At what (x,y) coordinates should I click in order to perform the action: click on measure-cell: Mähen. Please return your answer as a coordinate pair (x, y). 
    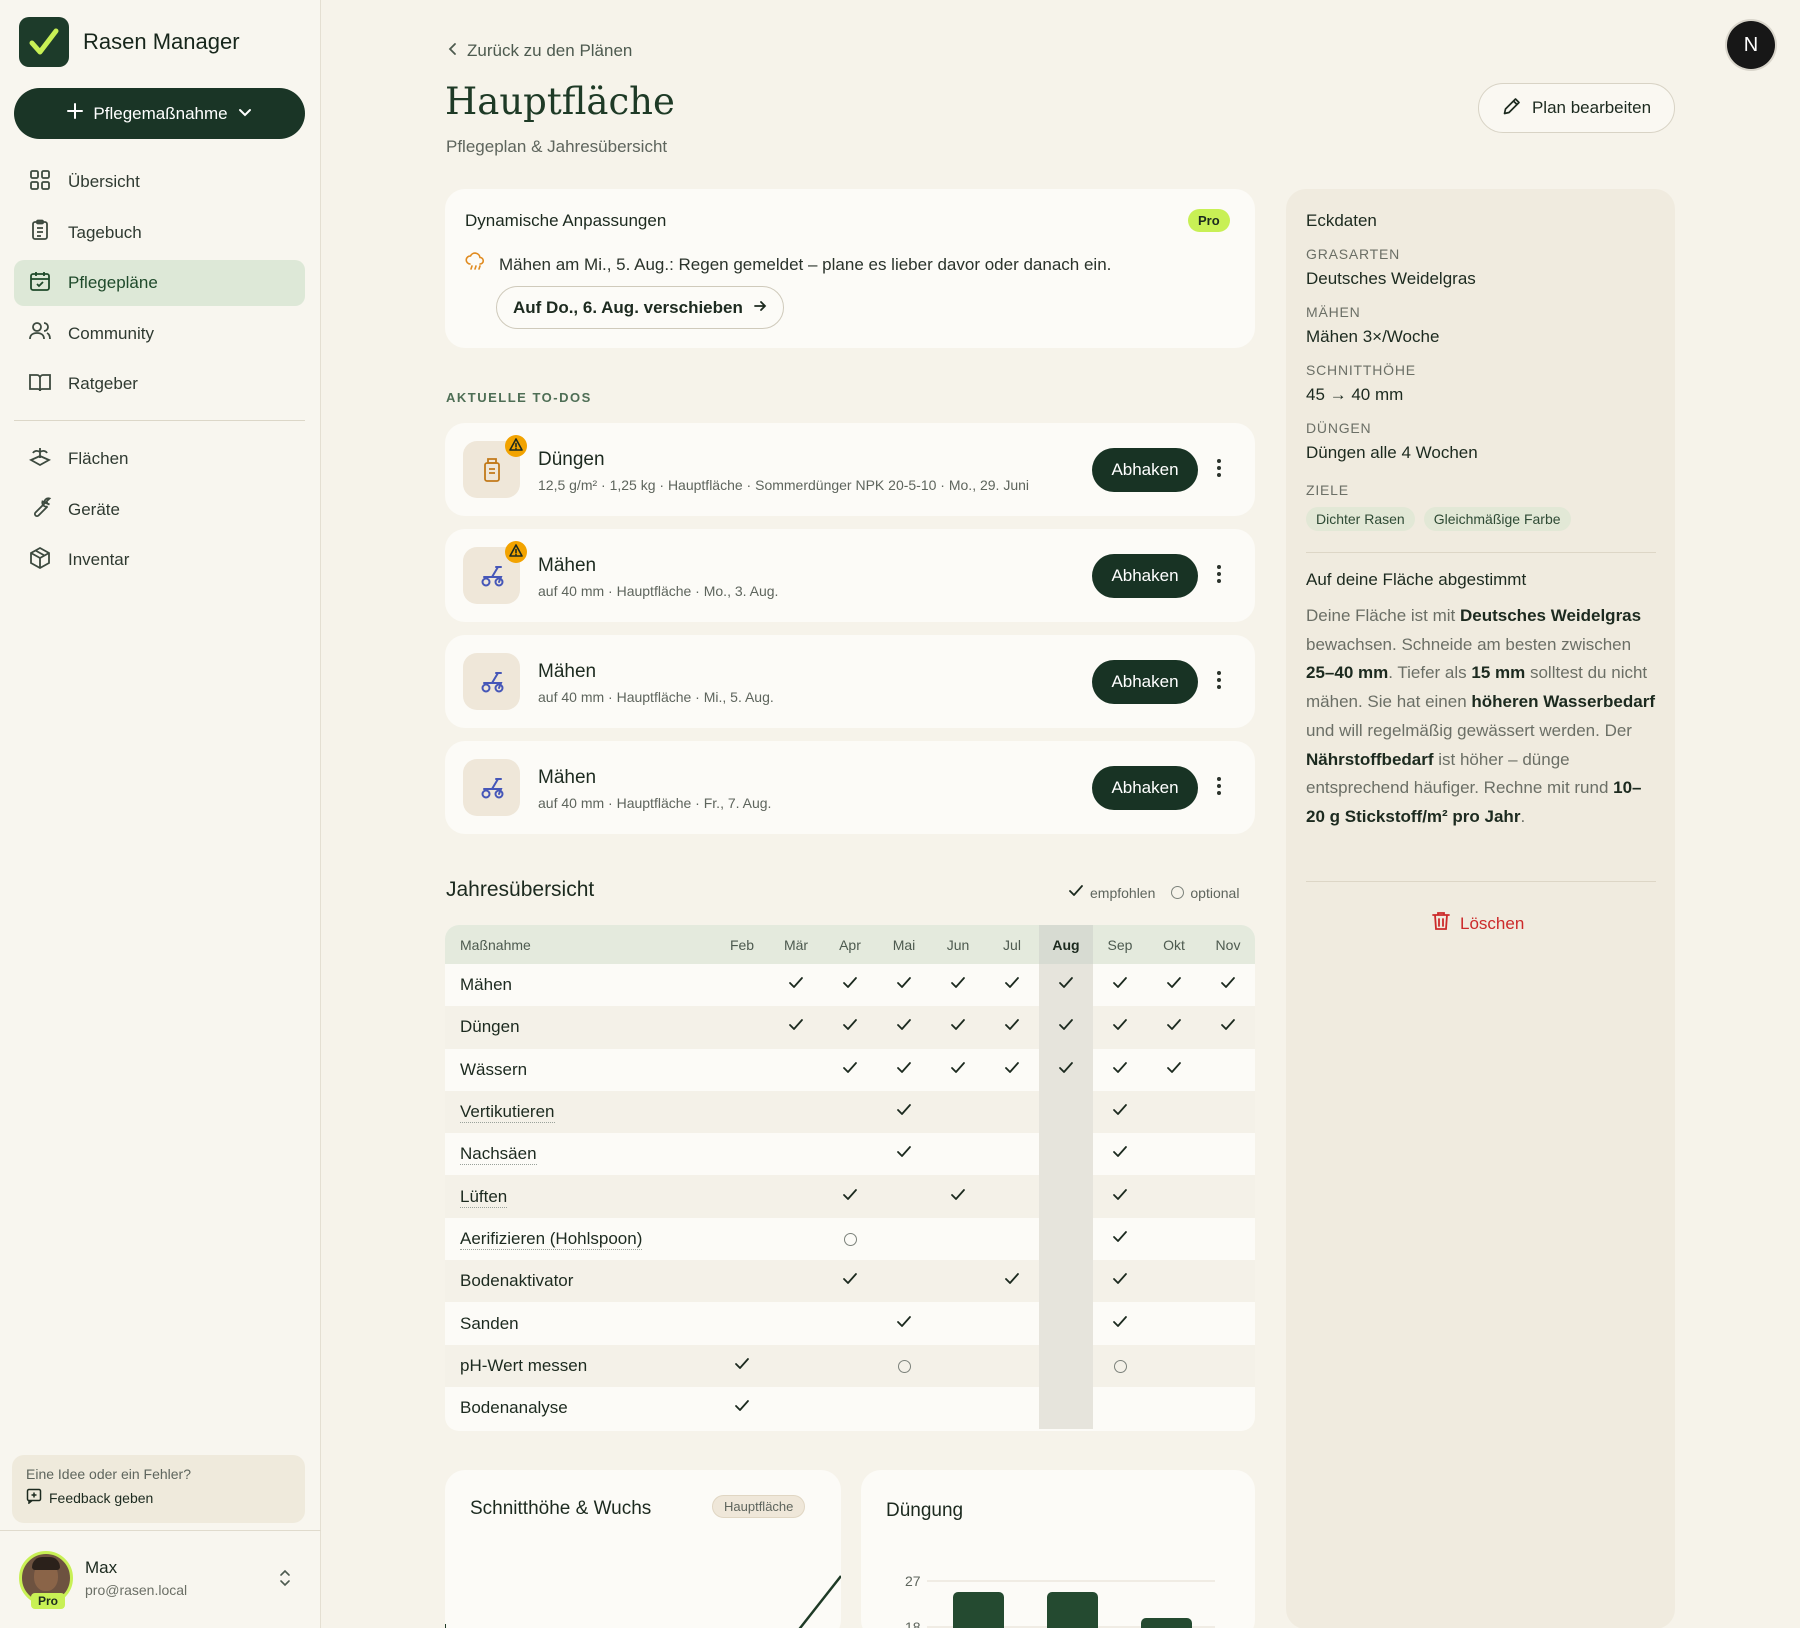
    Looking at the image, I should click on (580, 985).